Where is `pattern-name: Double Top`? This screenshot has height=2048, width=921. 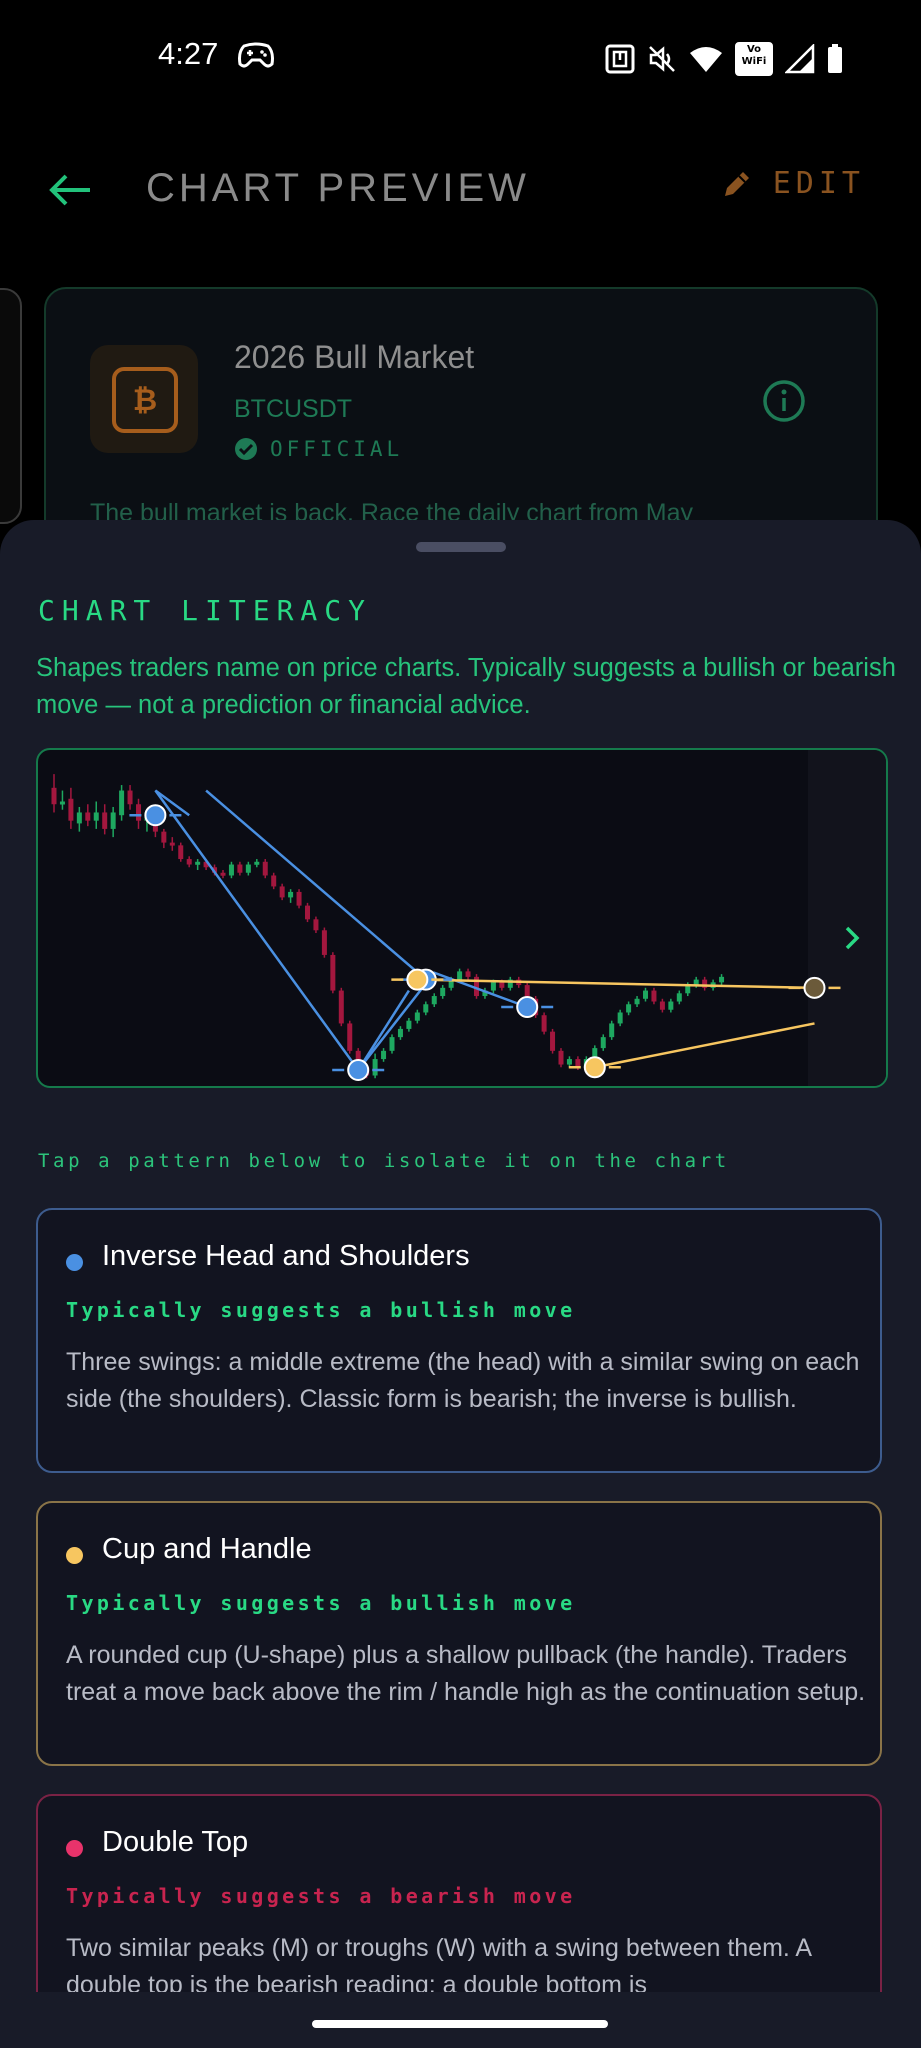 pattern-name: Double Top is located at coordinates (175, 1842).